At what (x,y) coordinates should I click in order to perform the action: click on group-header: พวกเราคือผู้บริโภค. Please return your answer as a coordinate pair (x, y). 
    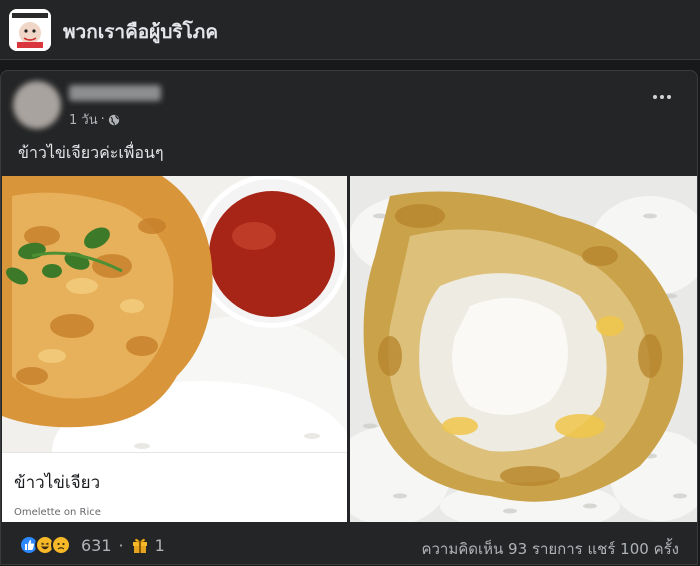
    Looking at the image, I should click on (350, 30).